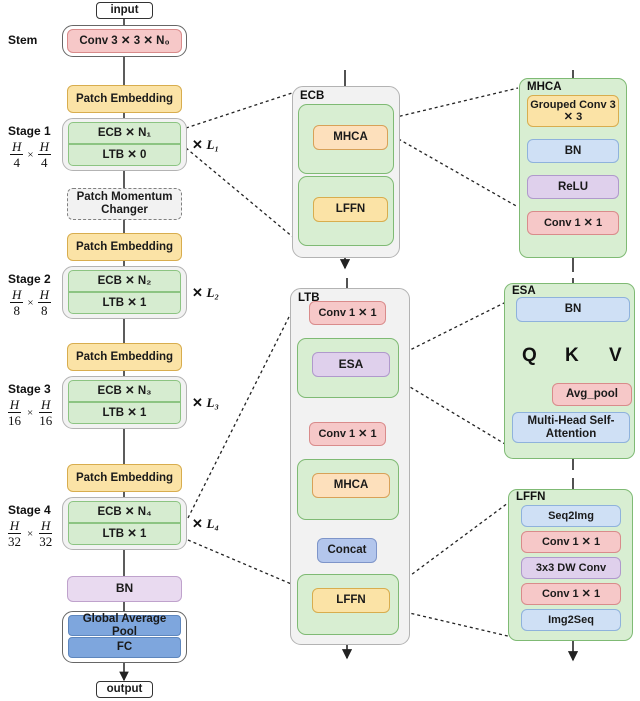  What do you see at coordinates (351, 364) in the screenshot?
I see `ltb-esa-block: ESA` at bounding box center [351, 364].